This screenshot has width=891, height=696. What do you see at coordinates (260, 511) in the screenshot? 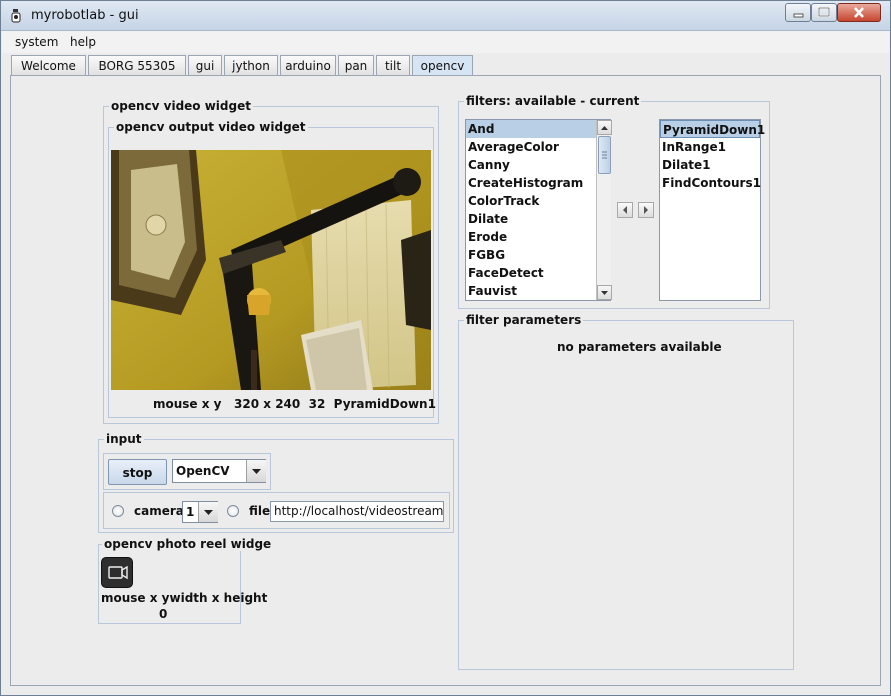
I see `file-label: file` at bounding box center [260, 511].